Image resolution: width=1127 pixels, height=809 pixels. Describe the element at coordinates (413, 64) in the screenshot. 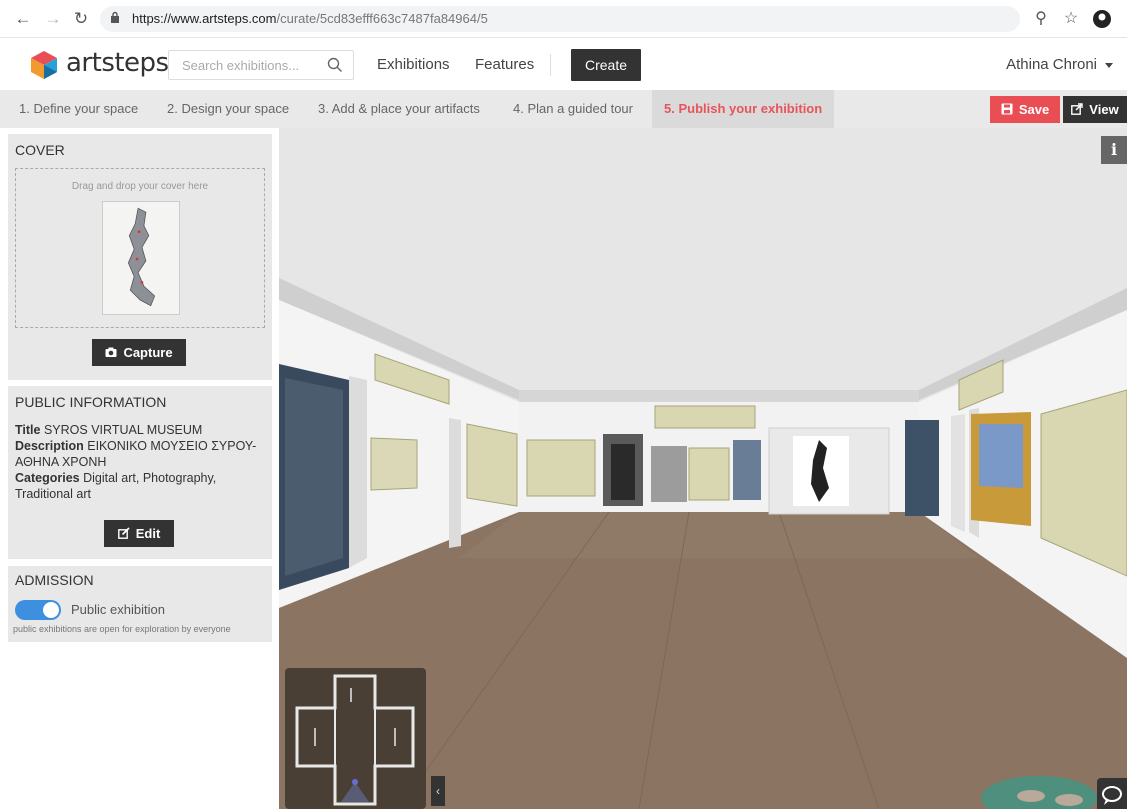

I see `nav-exhibitions: Exhibitions` at that location.